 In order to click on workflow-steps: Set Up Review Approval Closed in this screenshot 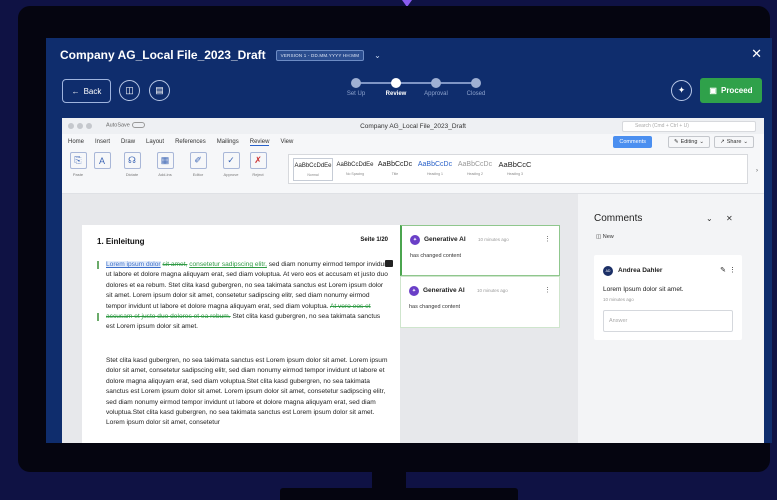, I will do `click(416, 94)`.